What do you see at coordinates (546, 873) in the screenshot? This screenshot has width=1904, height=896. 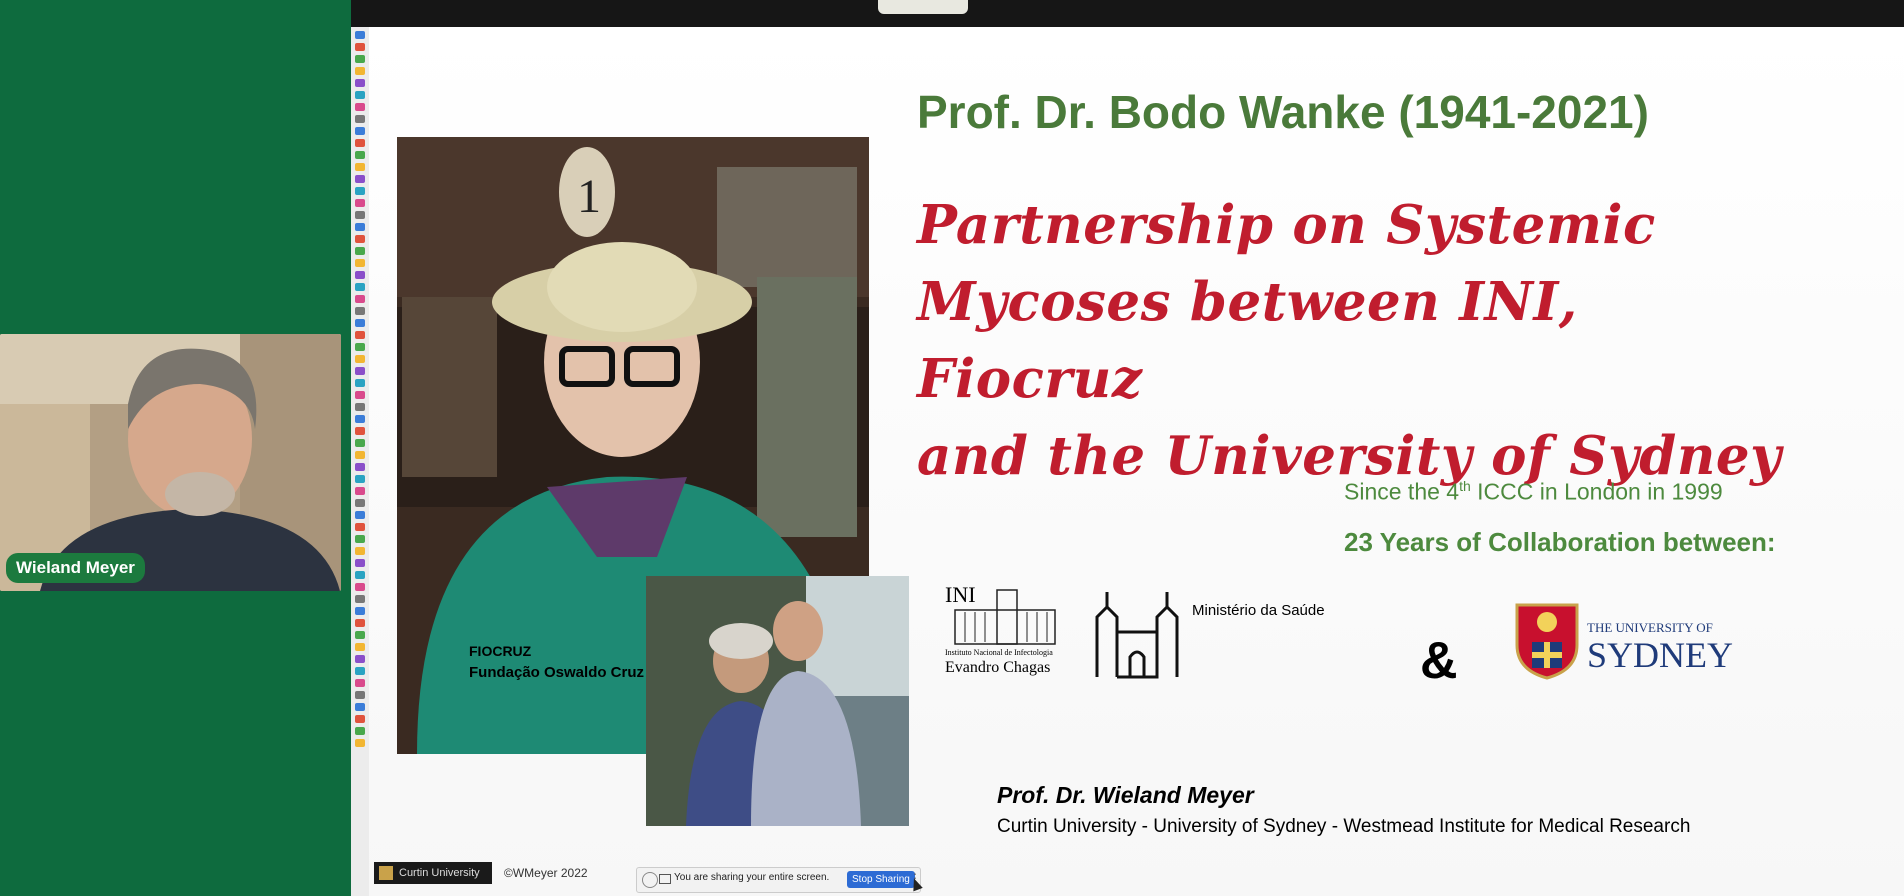 I see `copyright-text: ©WMeyer 2022` at bounding box center [546, 873].